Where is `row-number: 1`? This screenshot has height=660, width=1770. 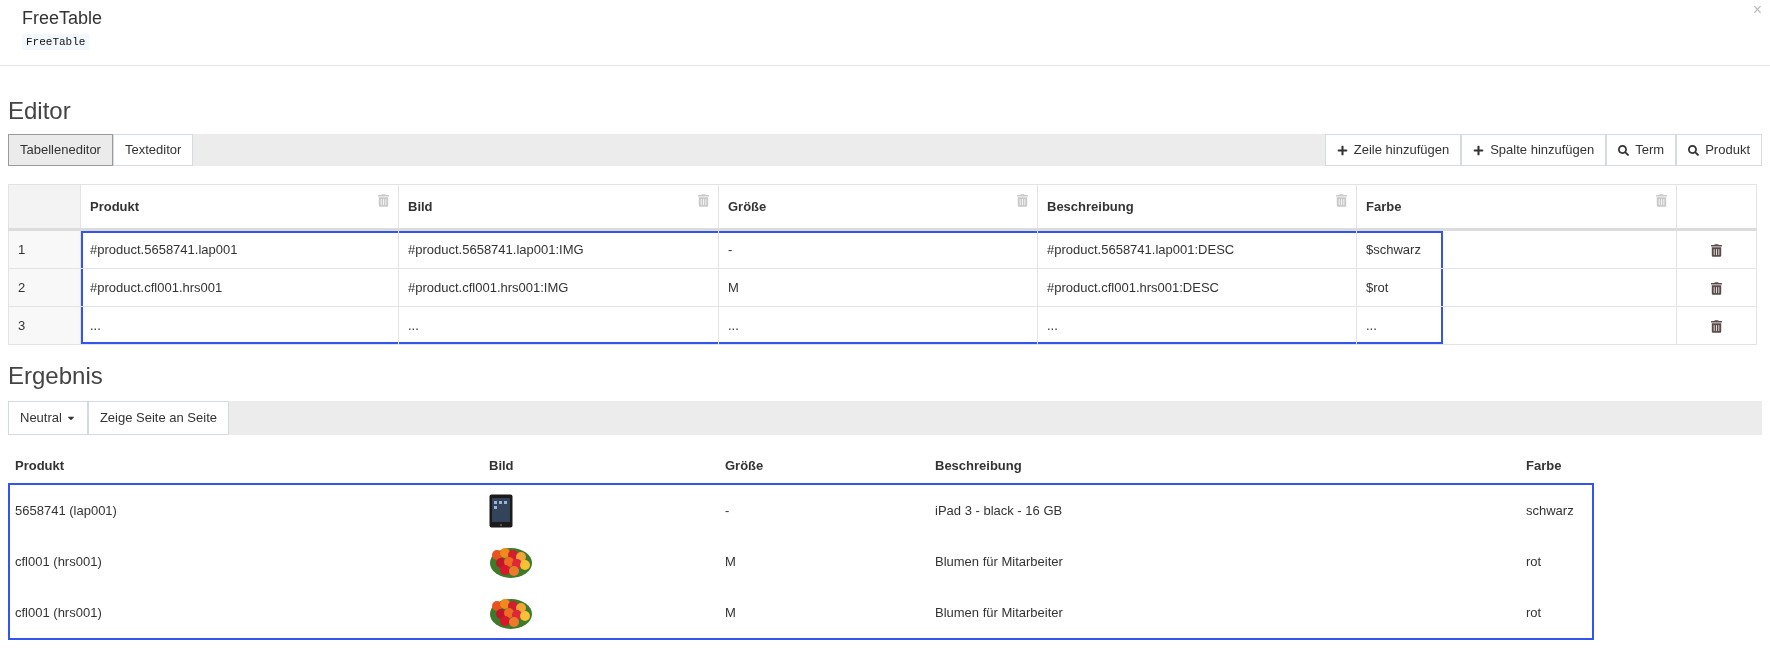 row-number: 1 is located at coordinates (44, 249).